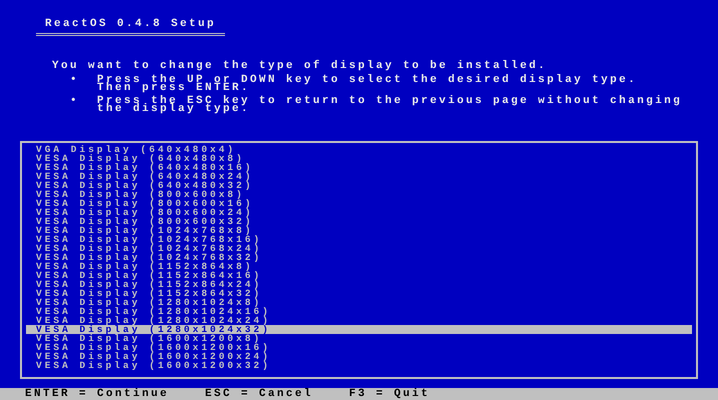 The image size is (718, 400). What do you see at coordinates (359, 149) in the screenshot?
I see `display-option: VGA Display (640x480x4)` at bounding box center [359, 149].